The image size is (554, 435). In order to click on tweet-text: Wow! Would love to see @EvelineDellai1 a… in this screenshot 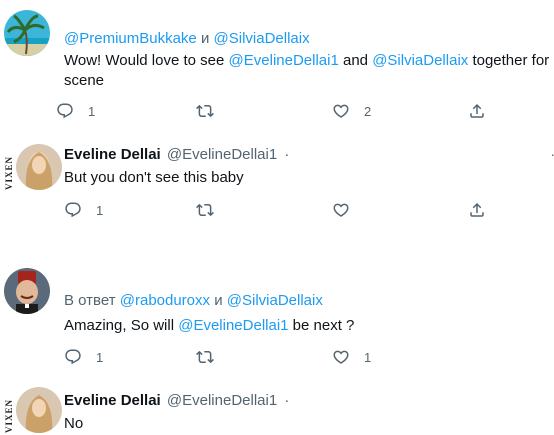, I will do `click(309, 61)`.